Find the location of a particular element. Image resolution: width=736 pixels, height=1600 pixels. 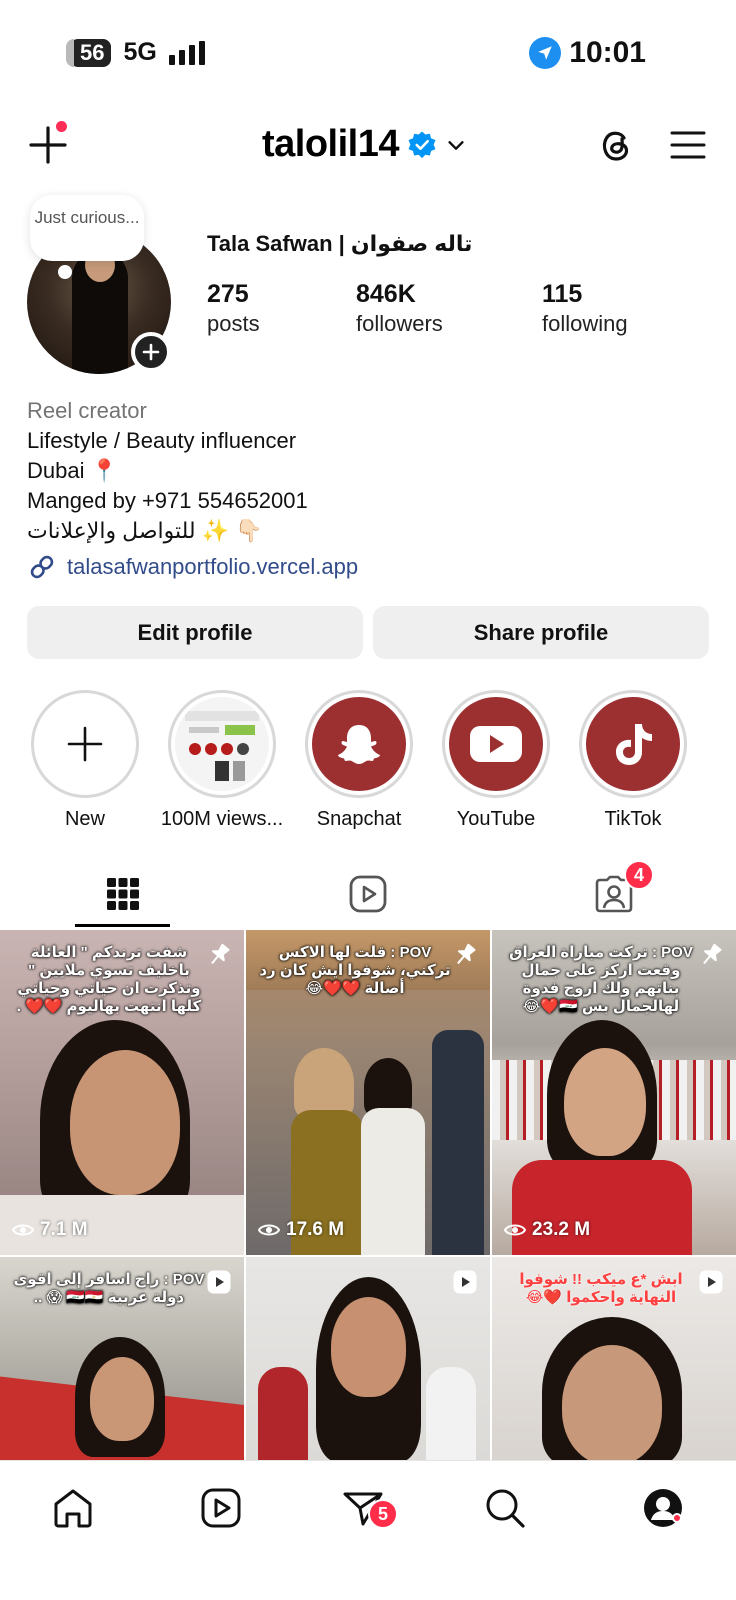

nav-reels is located at coordinates (221, 1508).